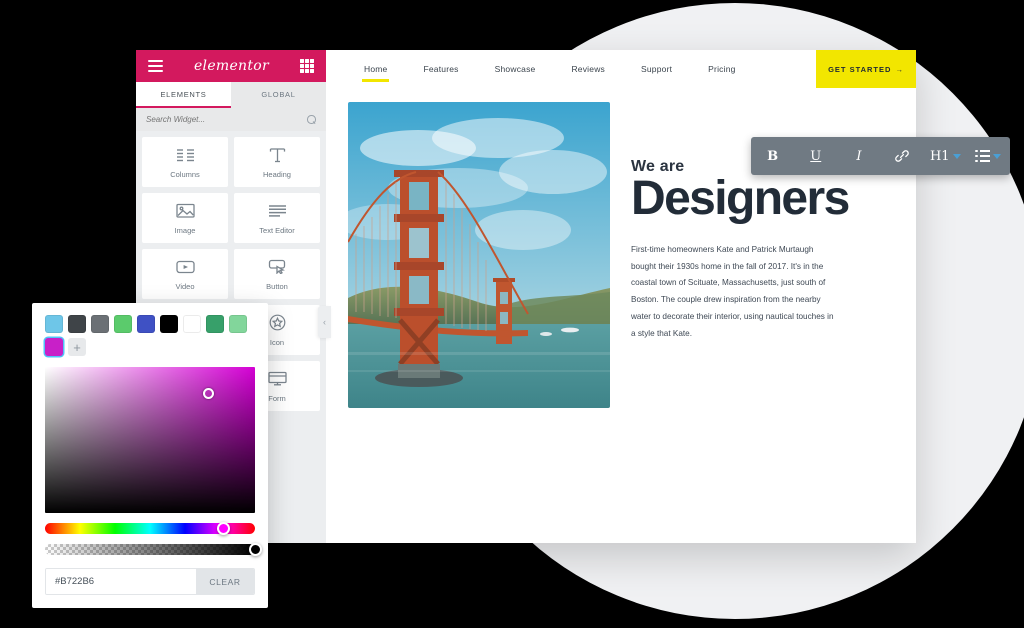 This screenshot has width=1024, height=628. I want to click on widget-heading: Heading, so click(277, 162).